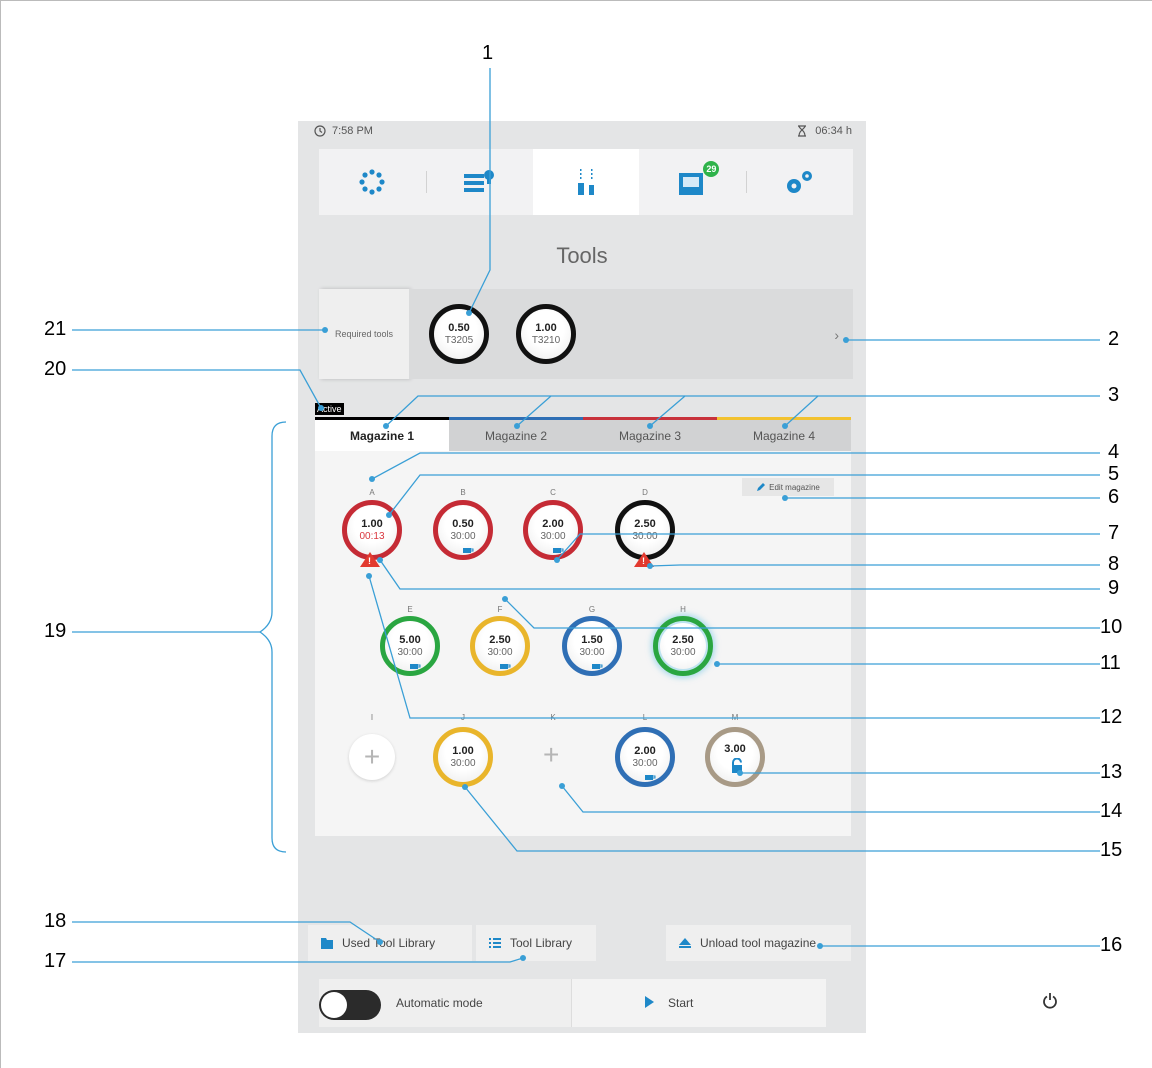 This screenshot has height=1068, width=1152. I want to click on nav-messages: 29, so click(692, 182).